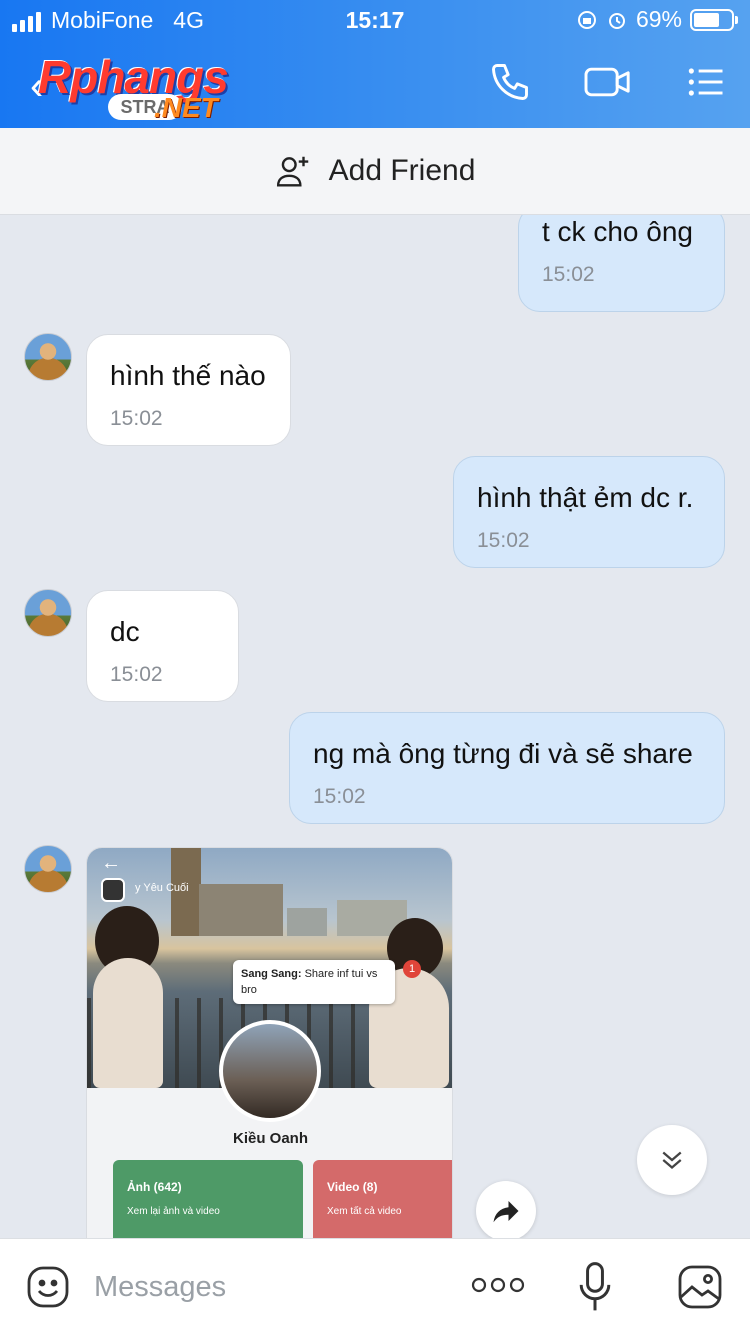 The height and width of the screenshot is (1334, 750). I want to click on video-call-icon, so click(608, 82).